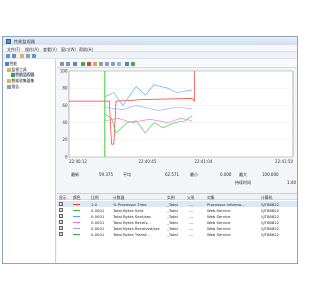  Describe the element at coordinates (291, 182) in the screenshot. I see `duration-value: 1:40` at that location.